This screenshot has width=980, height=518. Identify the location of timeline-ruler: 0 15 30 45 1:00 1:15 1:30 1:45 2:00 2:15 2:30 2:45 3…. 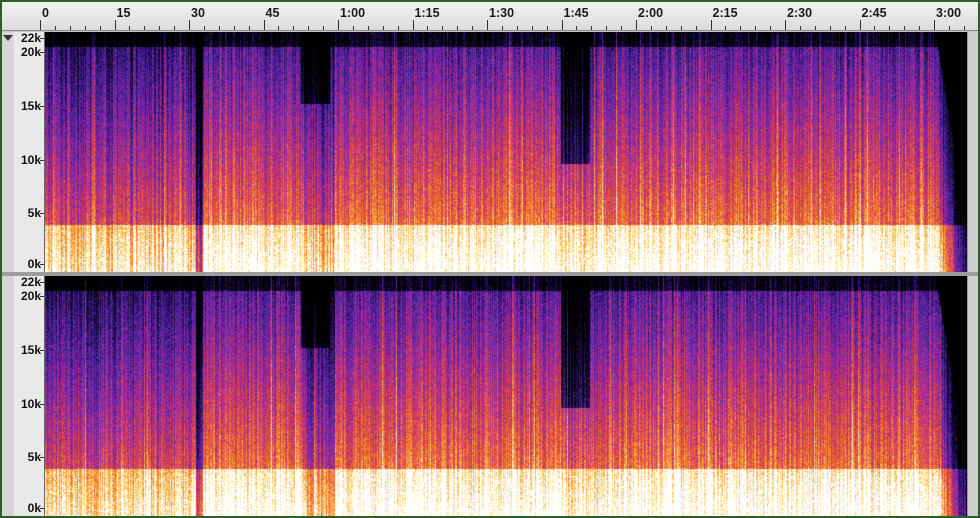
(490, 16).